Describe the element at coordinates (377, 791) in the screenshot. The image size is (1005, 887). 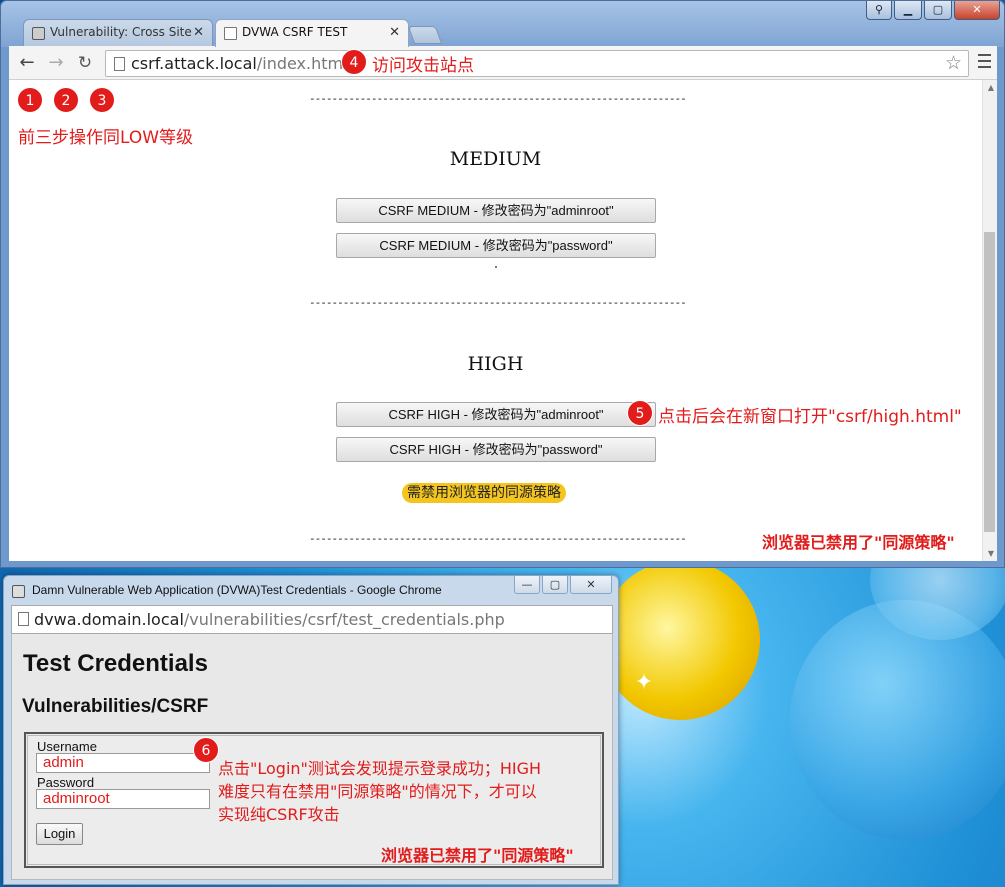
I see `step6-note-line: 难度只有在禁用"同源策略"的情况下，才可以` at that location.